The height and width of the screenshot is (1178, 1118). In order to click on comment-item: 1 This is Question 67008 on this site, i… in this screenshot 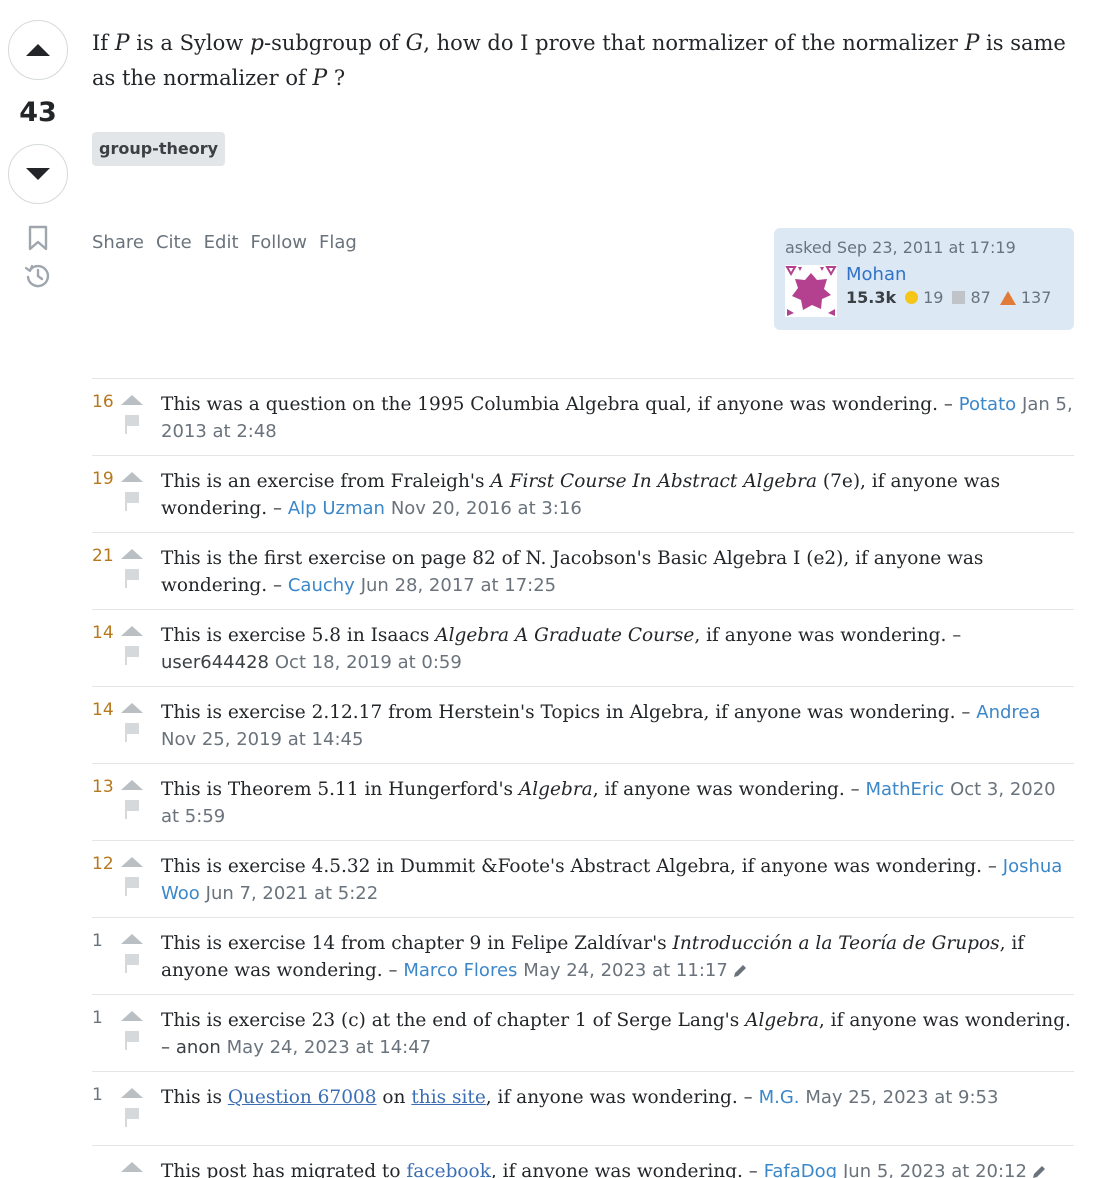, I will do `click(583, 1109)`.